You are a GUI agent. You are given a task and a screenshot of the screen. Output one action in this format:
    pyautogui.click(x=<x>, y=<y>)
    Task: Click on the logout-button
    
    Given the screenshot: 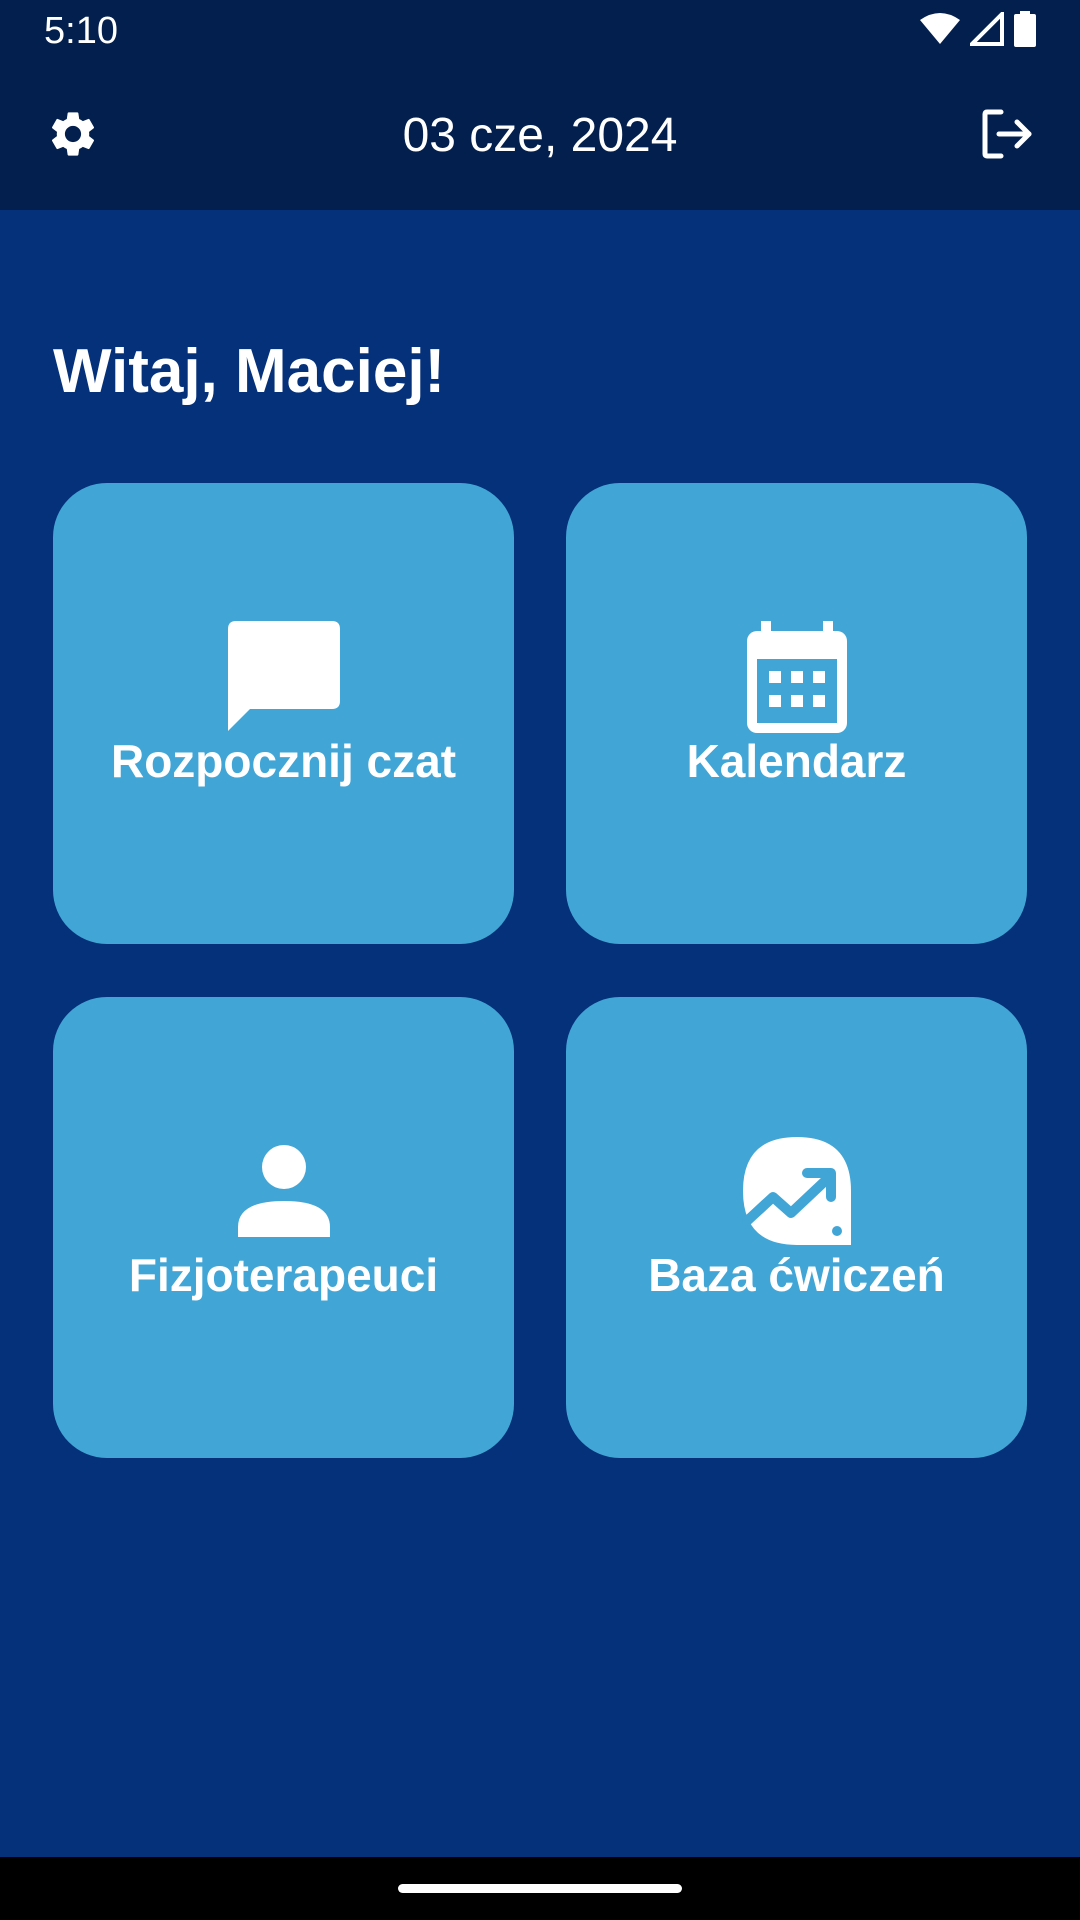 What is the action you would take?
    pyautogui.click(x=1007, y=136)
    